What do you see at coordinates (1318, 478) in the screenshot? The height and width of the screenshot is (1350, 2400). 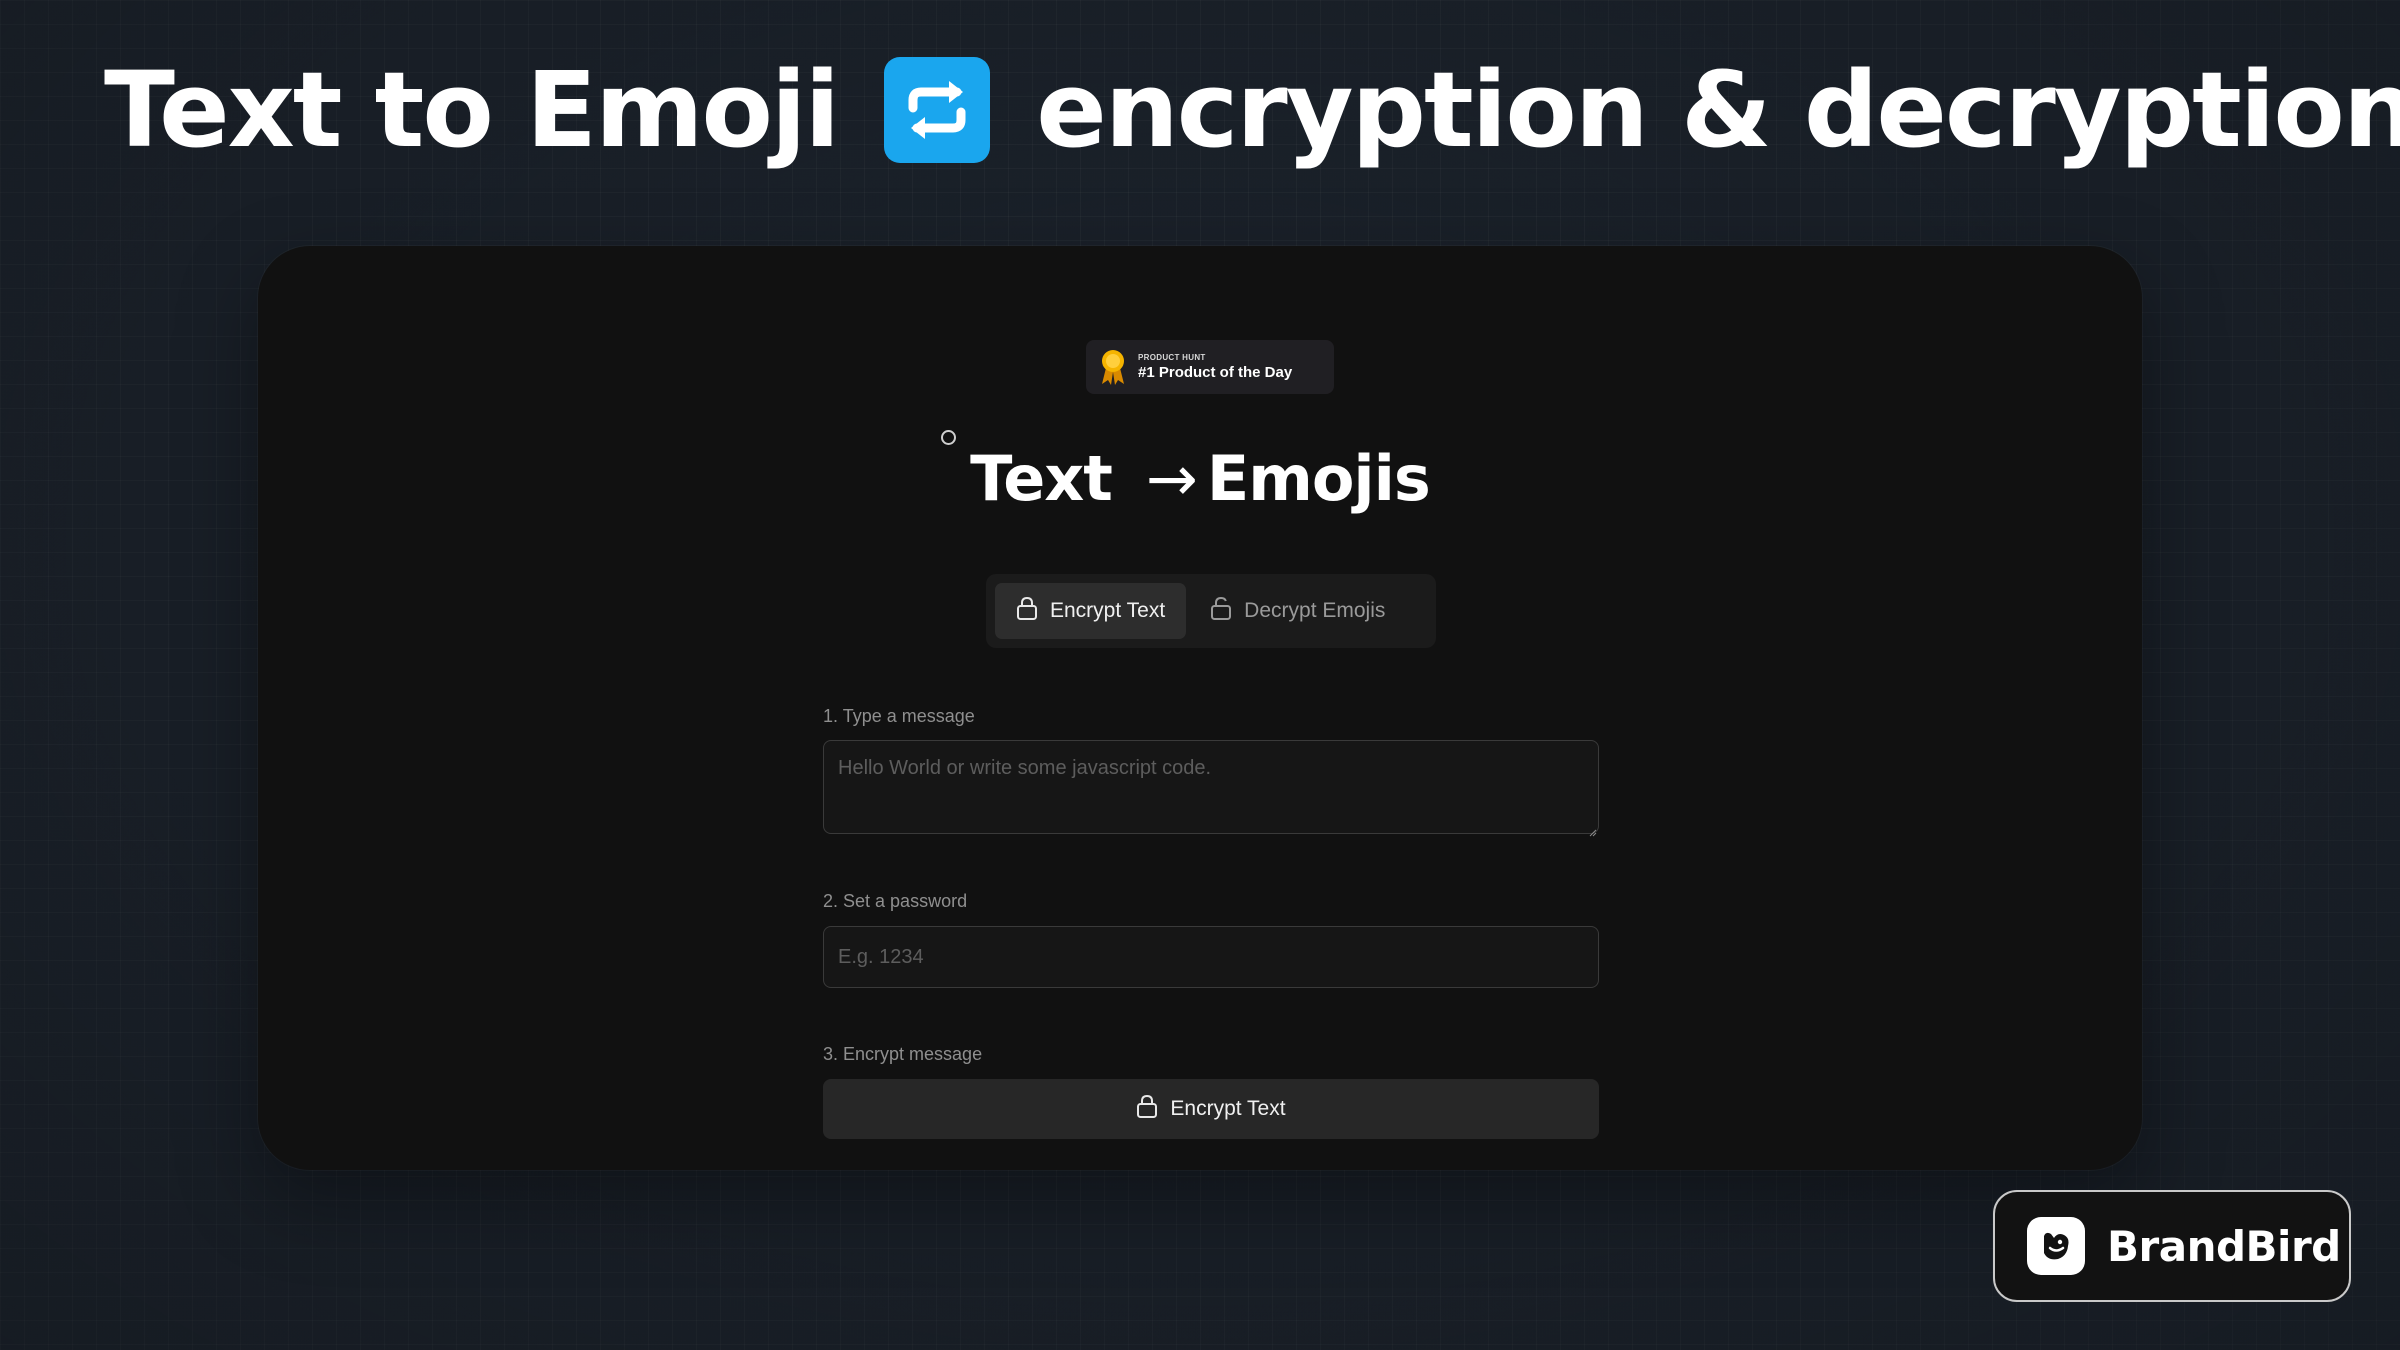 I see `app-title-right: Emojis` at bounding box center [1318, 478].